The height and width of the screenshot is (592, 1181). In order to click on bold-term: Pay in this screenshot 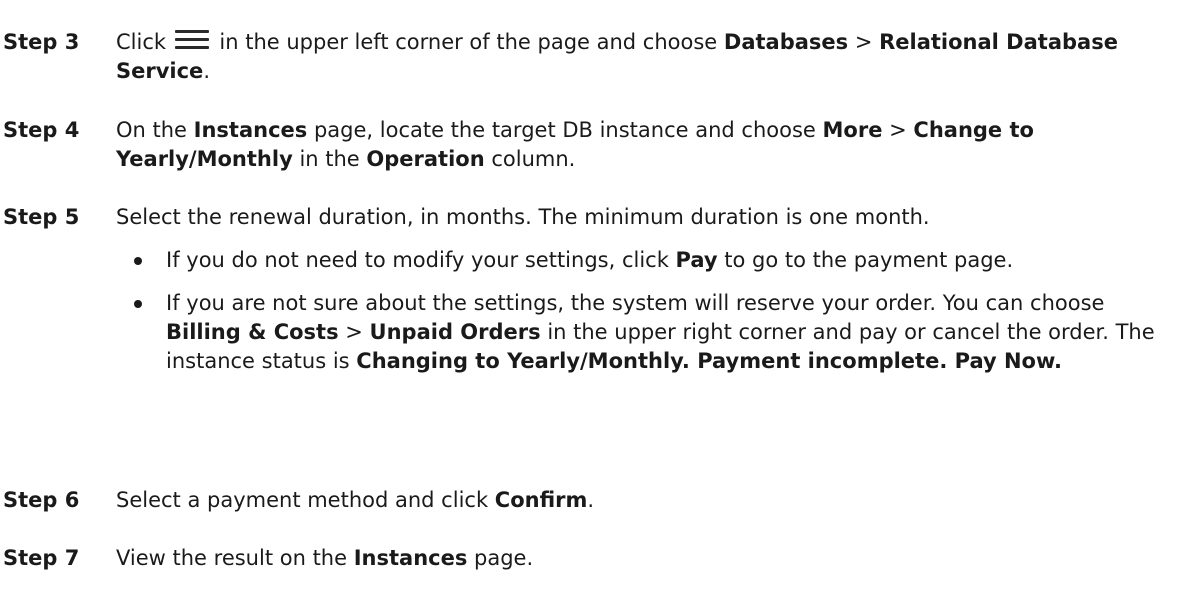, I will do `click(696, 260)`.